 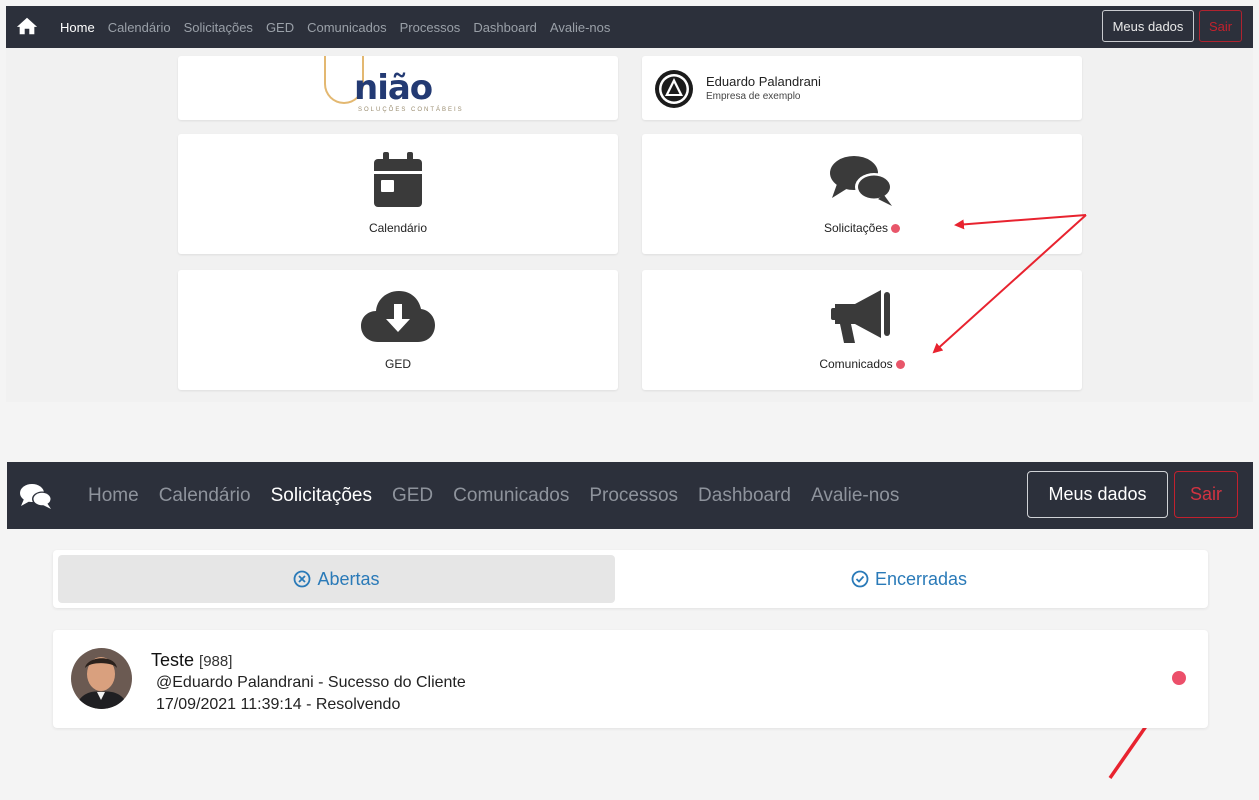 I want to click on tile-ged: GED, so click(x=398, y=330).